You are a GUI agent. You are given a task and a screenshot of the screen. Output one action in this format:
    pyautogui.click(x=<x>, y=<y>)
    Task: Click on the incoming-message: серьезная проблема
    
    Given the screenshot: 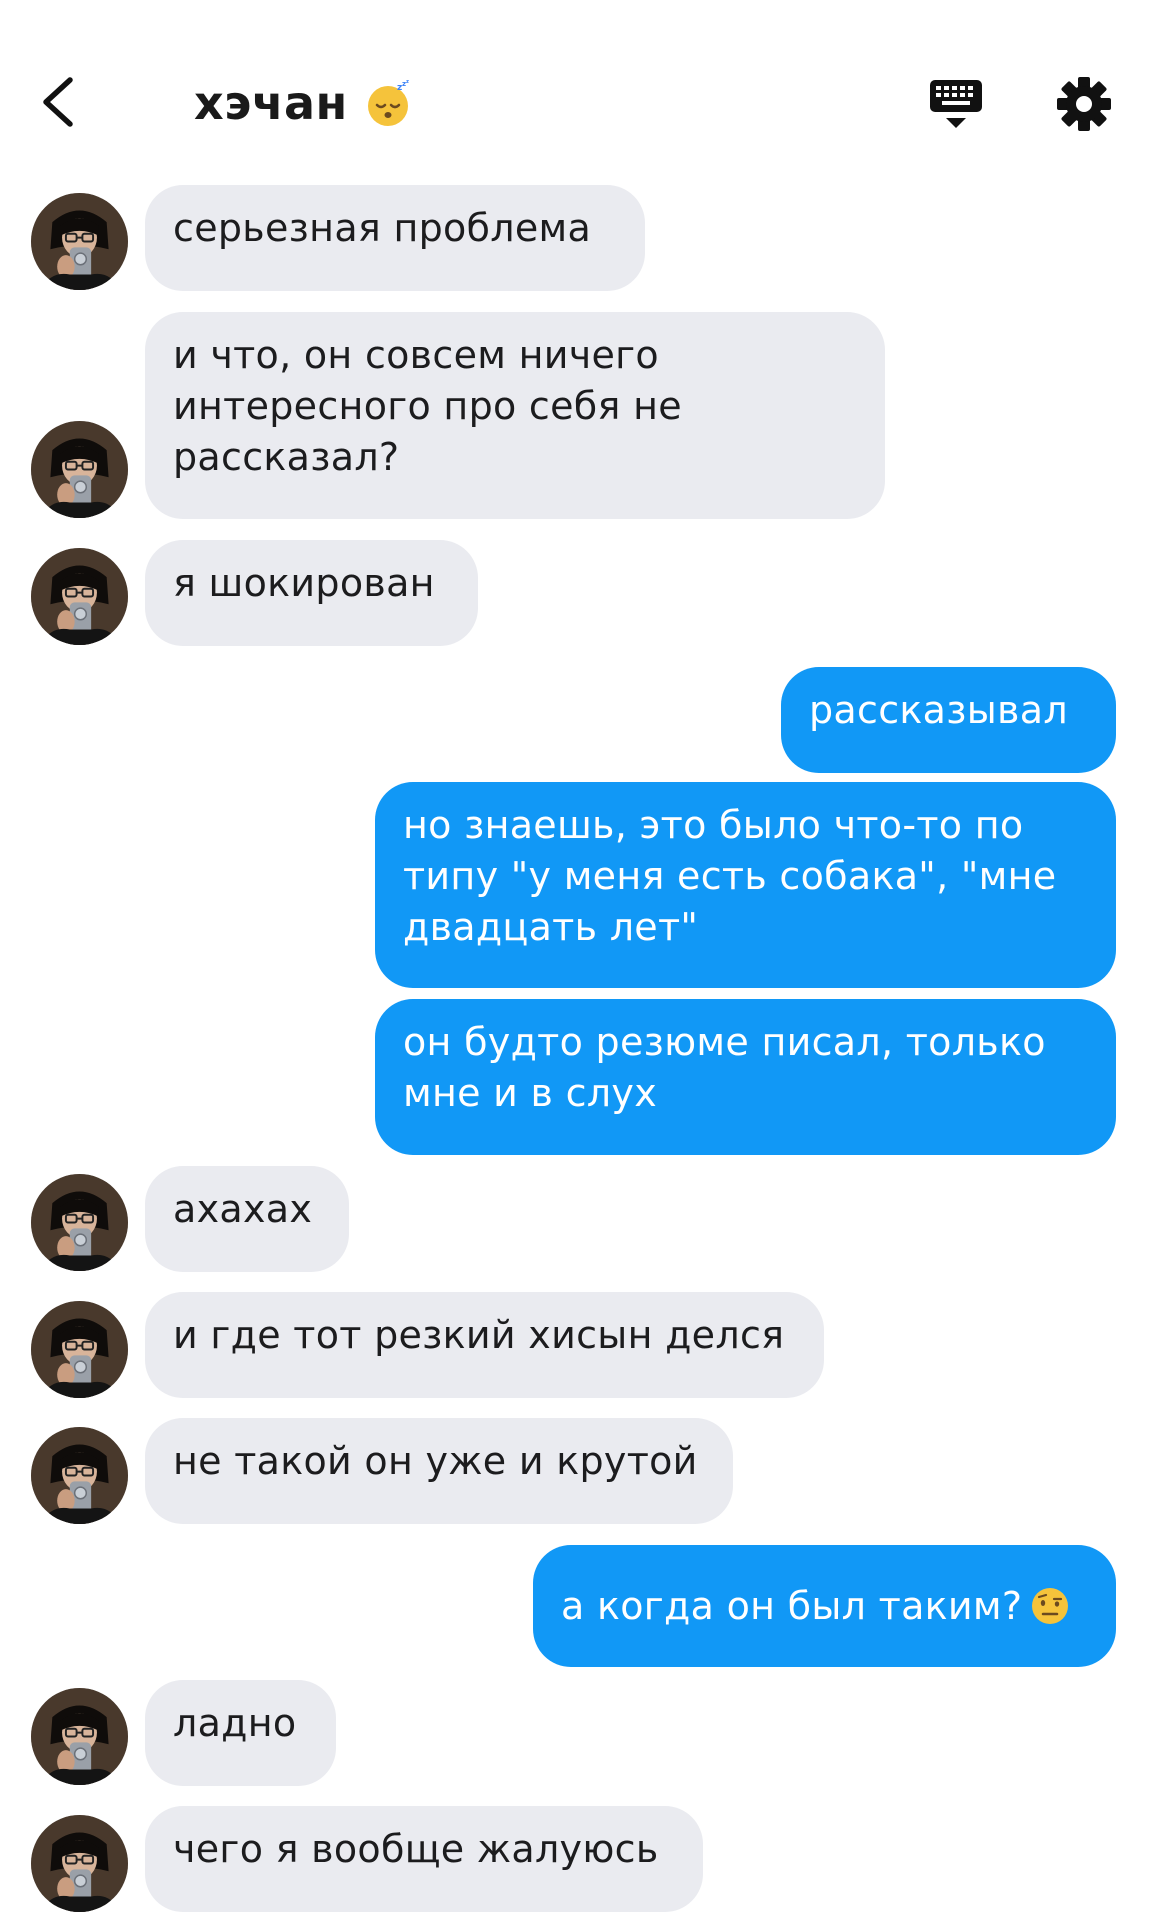 What is the action you would take?
    pyautogui.click(x=395, y=238)
    